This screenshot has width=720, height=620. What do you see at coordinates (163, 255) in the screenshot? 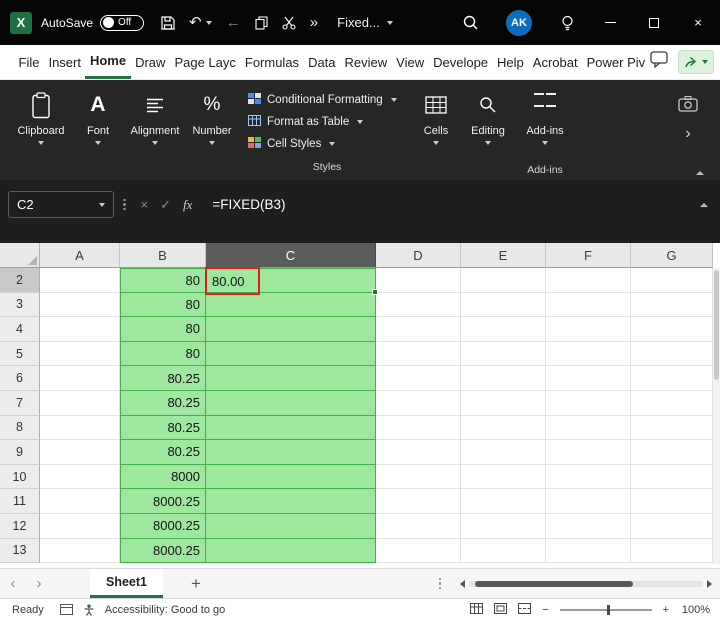
I see `column-header-b: B` at bounding box center [163, 255].